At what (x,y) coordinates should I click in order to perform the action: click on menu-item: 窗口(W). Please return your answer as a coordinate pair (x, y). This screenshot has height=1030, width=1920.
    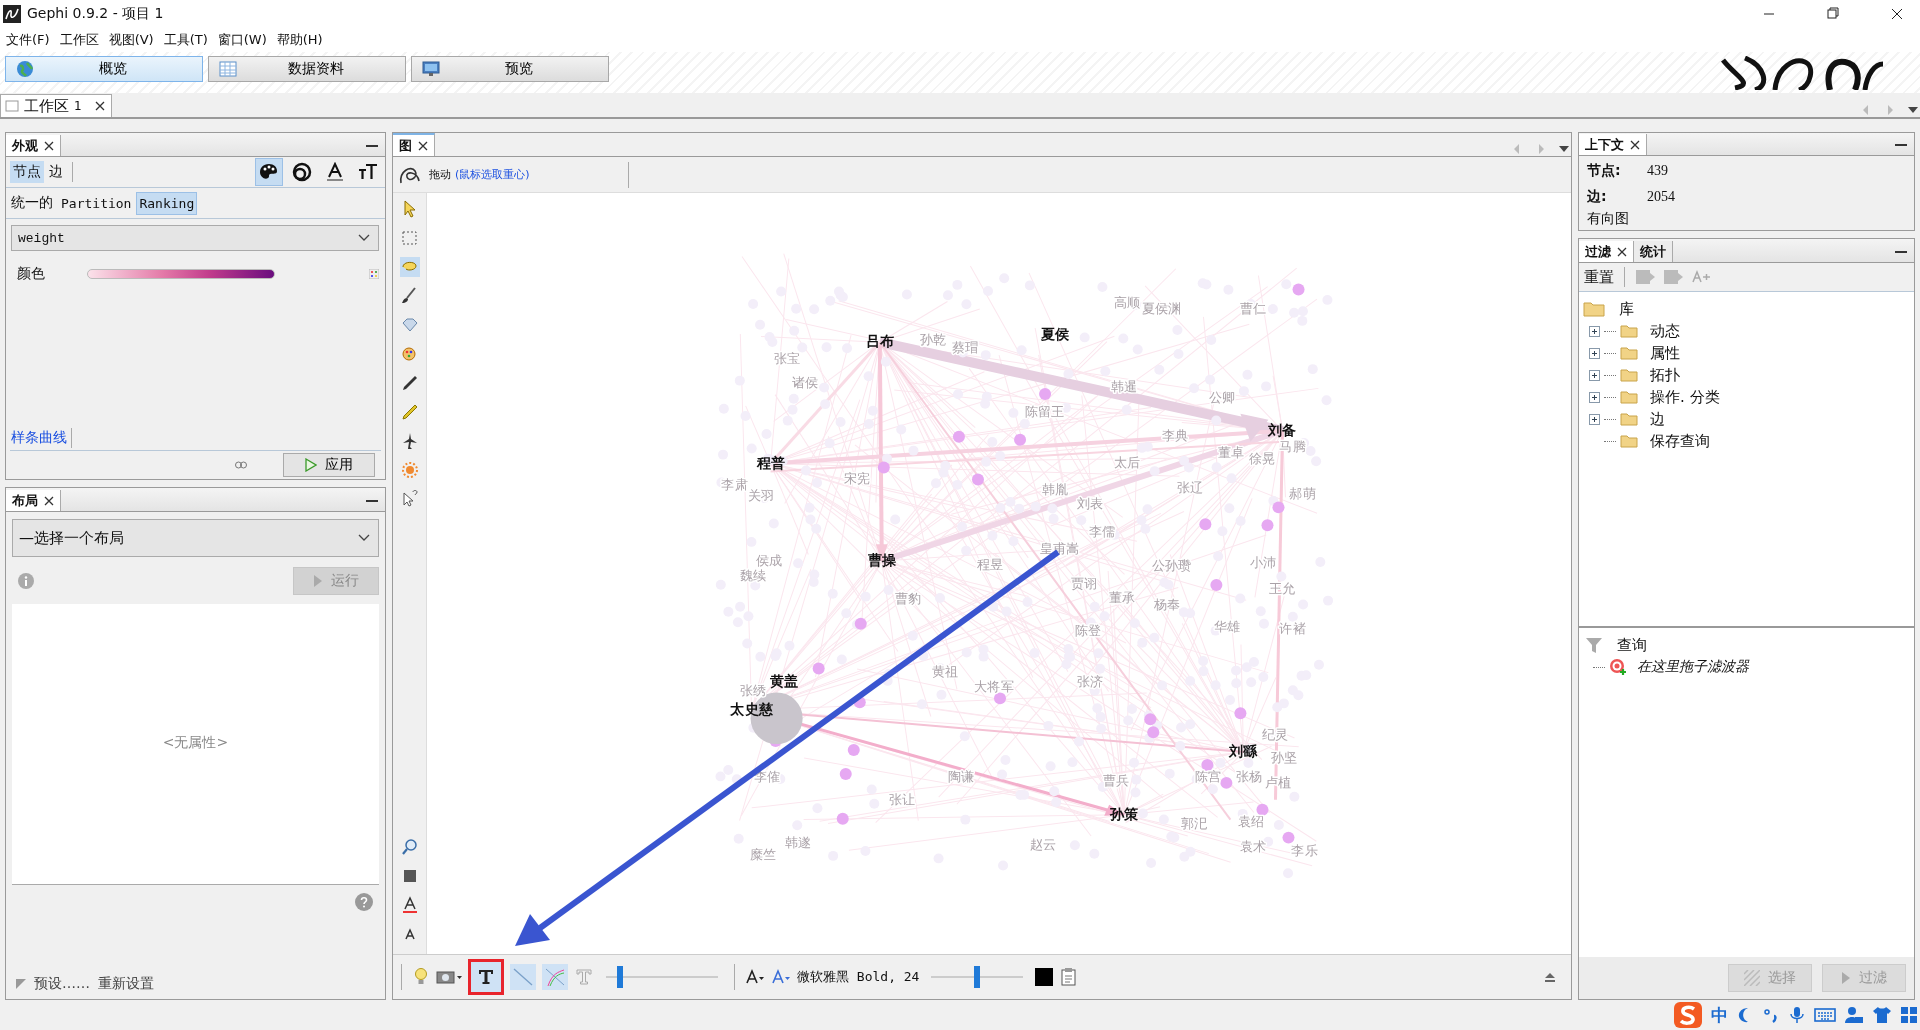
    Looking at the image, I should click on (243, 40).